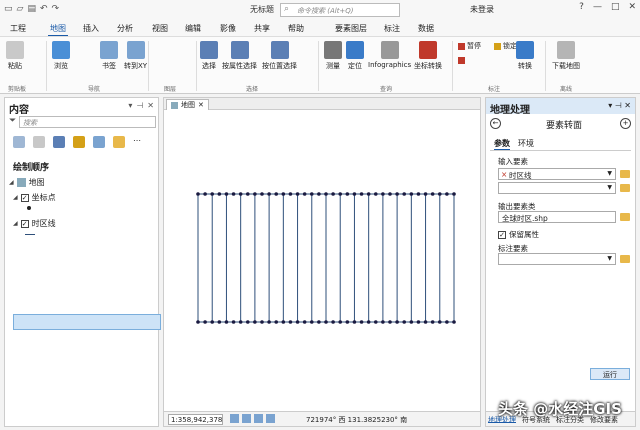  I want to click on keep-attributes-checkbox: ✓, so click(502, 234).